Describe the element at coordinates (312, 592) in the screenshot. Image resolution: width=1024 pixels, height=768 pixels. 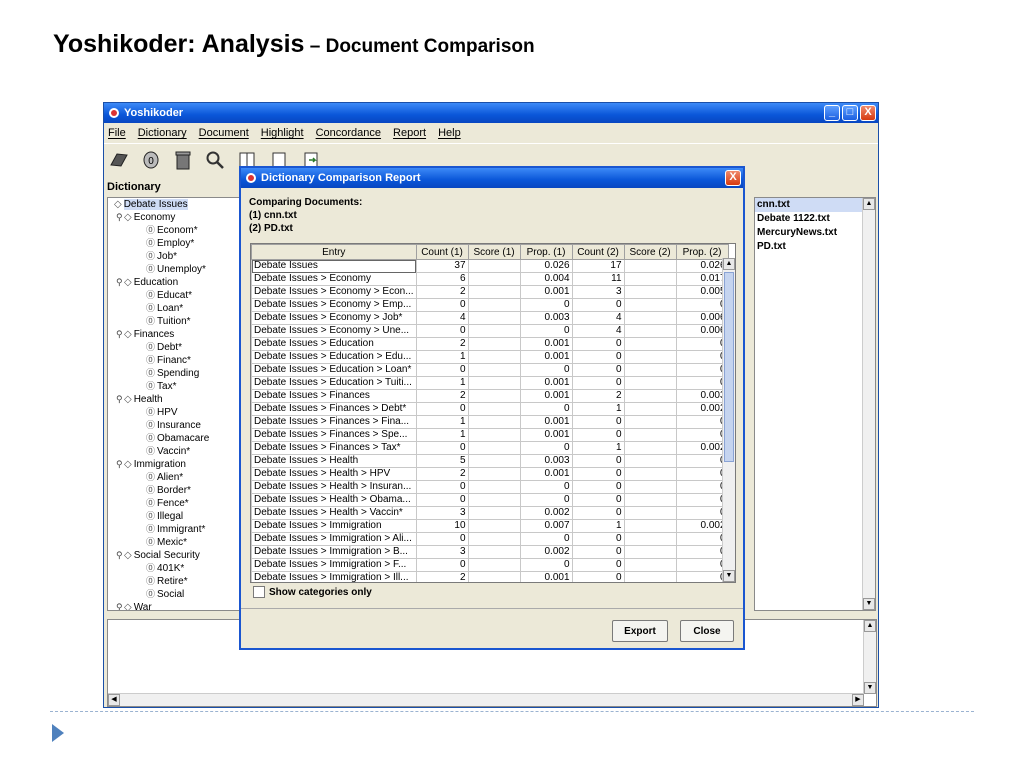
I see `show-categories-toggle: Show categories only` at that location.